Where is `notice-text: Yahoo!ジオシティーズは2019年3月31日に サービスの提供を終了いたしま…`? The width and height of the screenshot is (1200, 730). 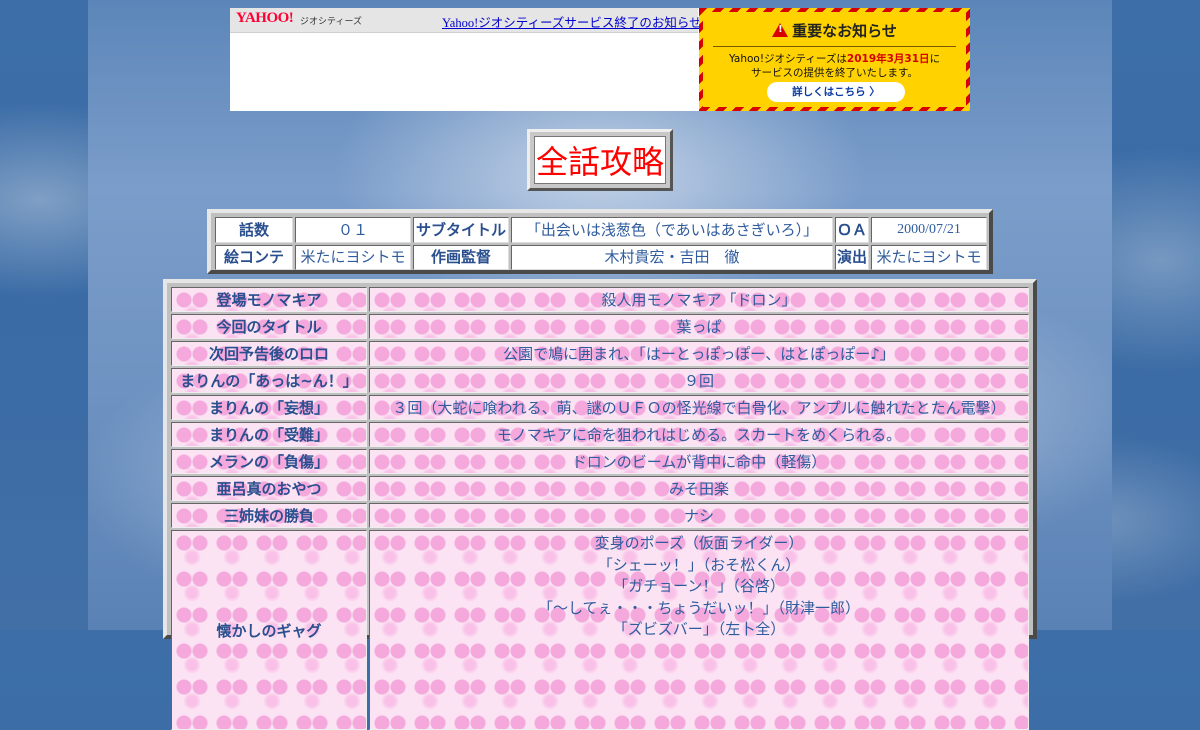
notice-text: Yahoo!ジオシティーズは2019年3月31日に サービスの提供を終了いたしま… is located at coordinates (834, 66).